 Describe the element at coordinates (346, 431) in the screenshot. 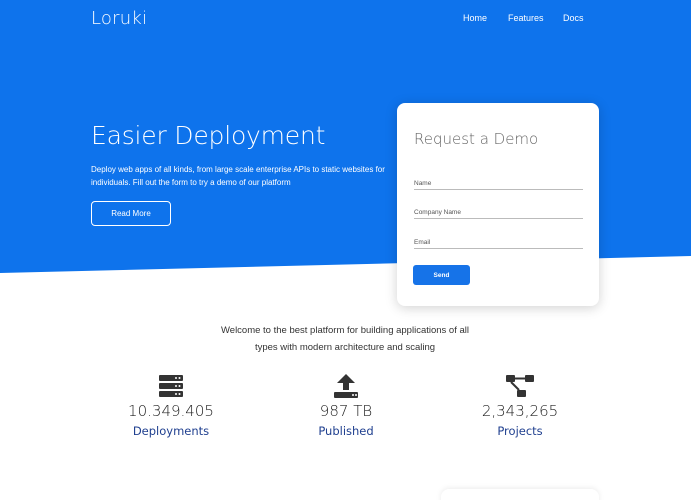

I see `stat-label: Published` at that location.